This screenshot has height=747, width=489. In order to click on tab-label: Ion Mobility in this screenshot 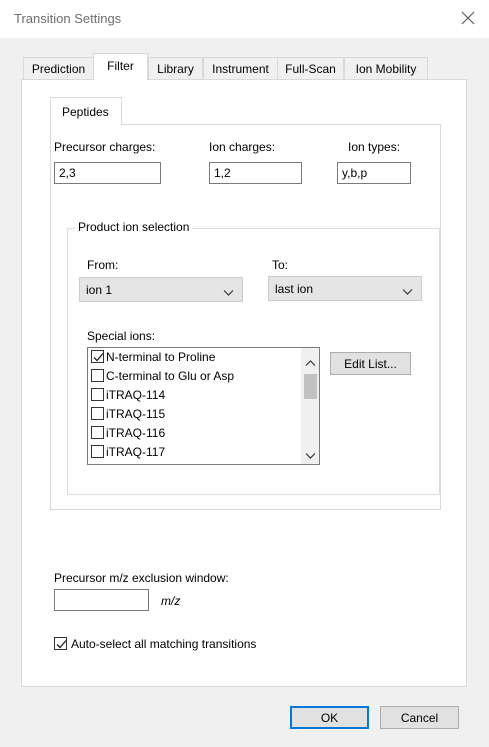, I will do `click(386, 69)`.